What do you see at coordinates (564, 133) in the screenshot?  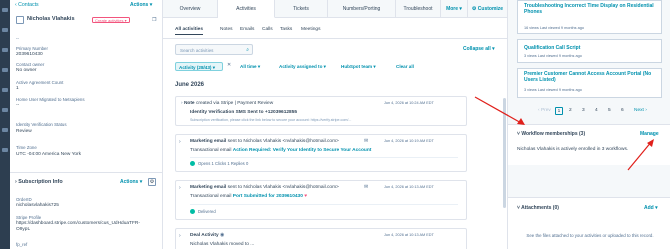 I see `annotation-arrows` at bounding box center [564, 133].